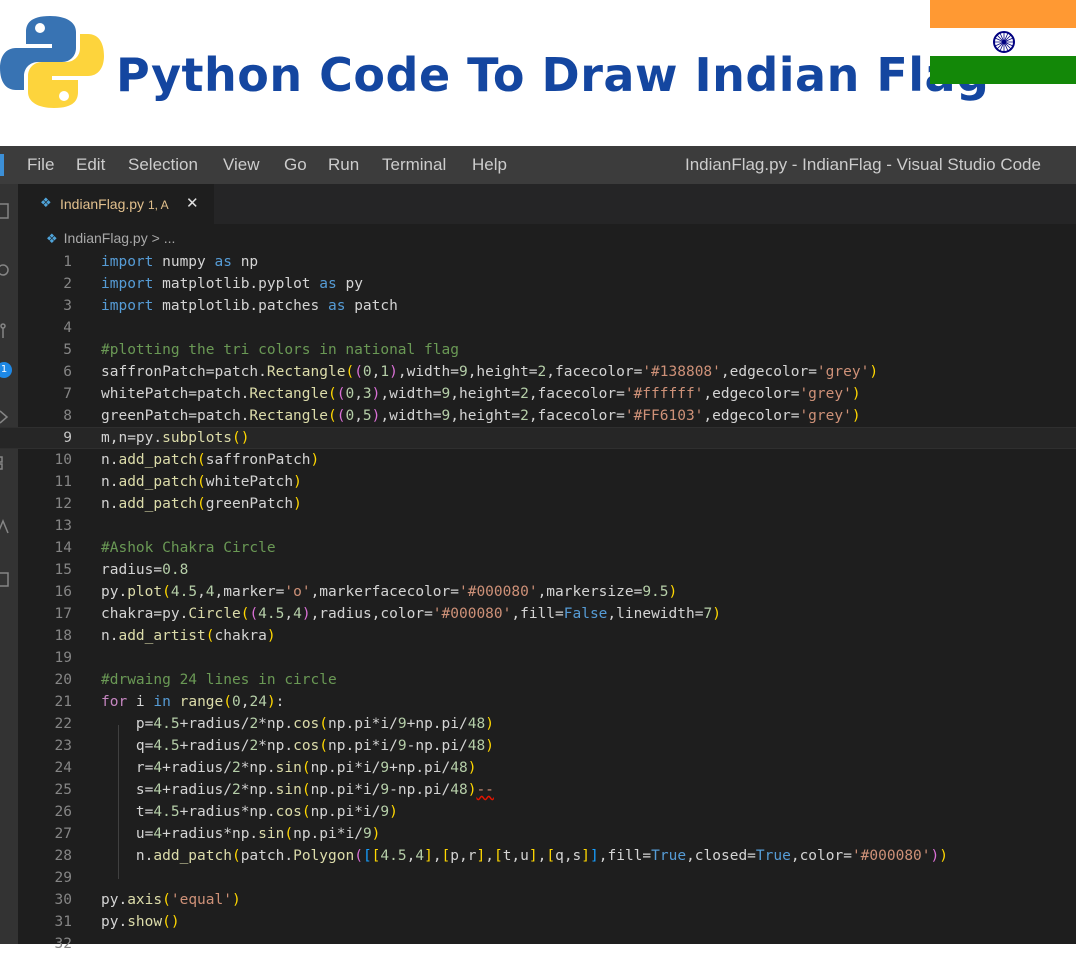 This screenshot has height=955, width=1076. Describe the element at coordinates (538, 680) in the screenshot. I see `code-line: 20 #drwaing 24 lines in circle` at that location.